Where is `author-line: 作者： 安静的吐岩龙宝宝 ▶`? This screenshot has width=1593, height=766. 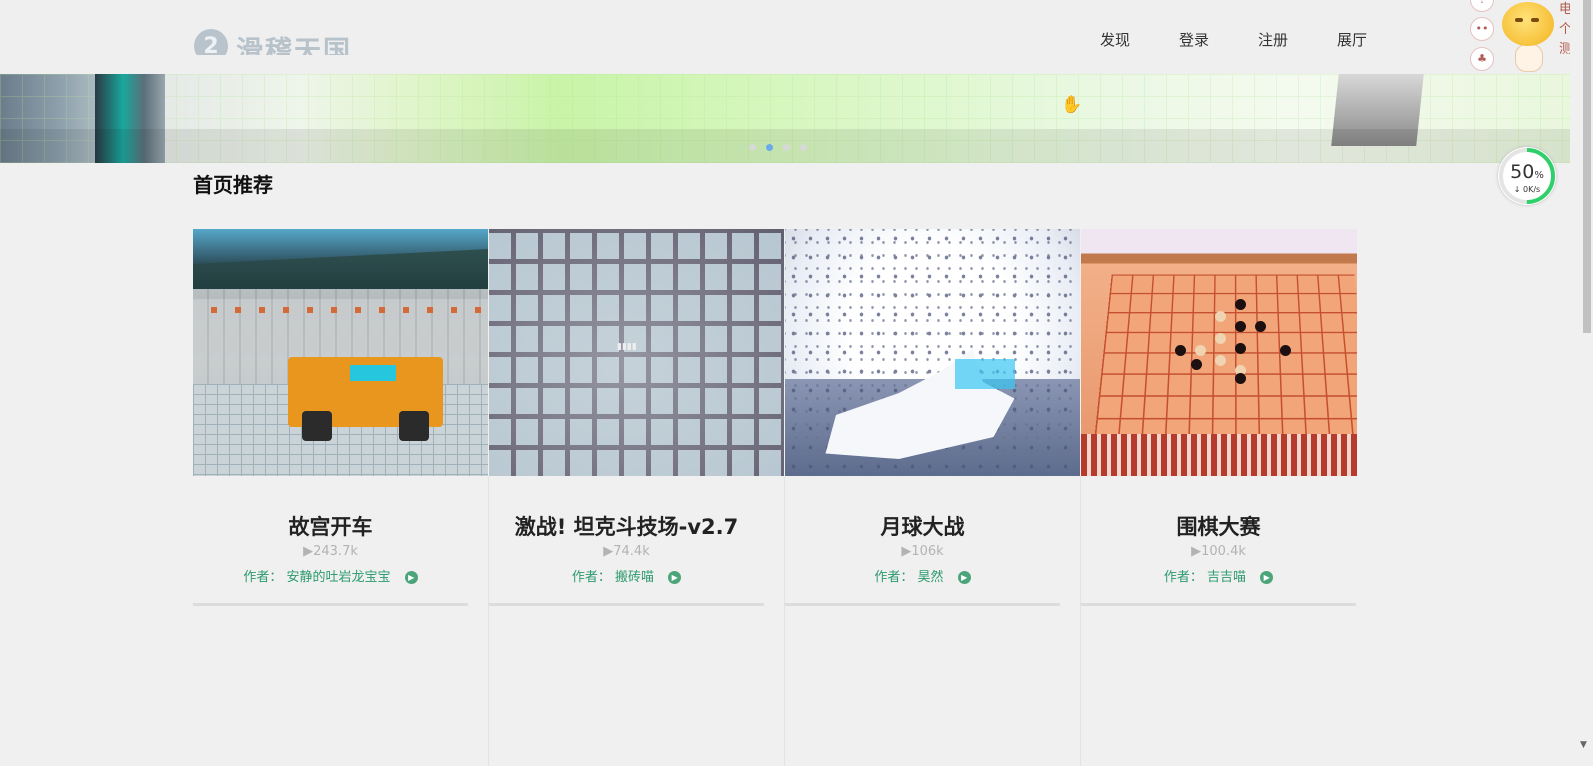
author-line: 作者： 安静的吐岩龙宝宝 ▶ is located at coordinates (330, 575).